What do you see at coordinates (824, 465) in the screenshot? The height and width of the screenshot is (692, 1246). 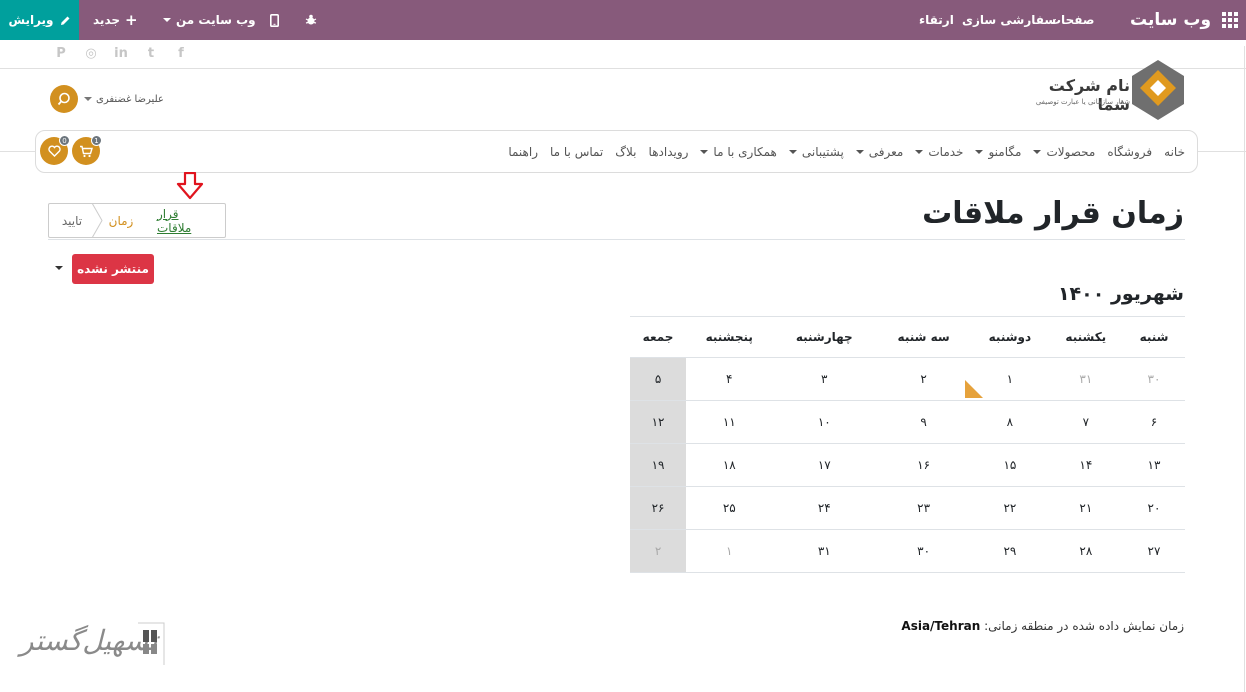 I see `calendar-day: ۱۷` at bounding box center [824, 465].